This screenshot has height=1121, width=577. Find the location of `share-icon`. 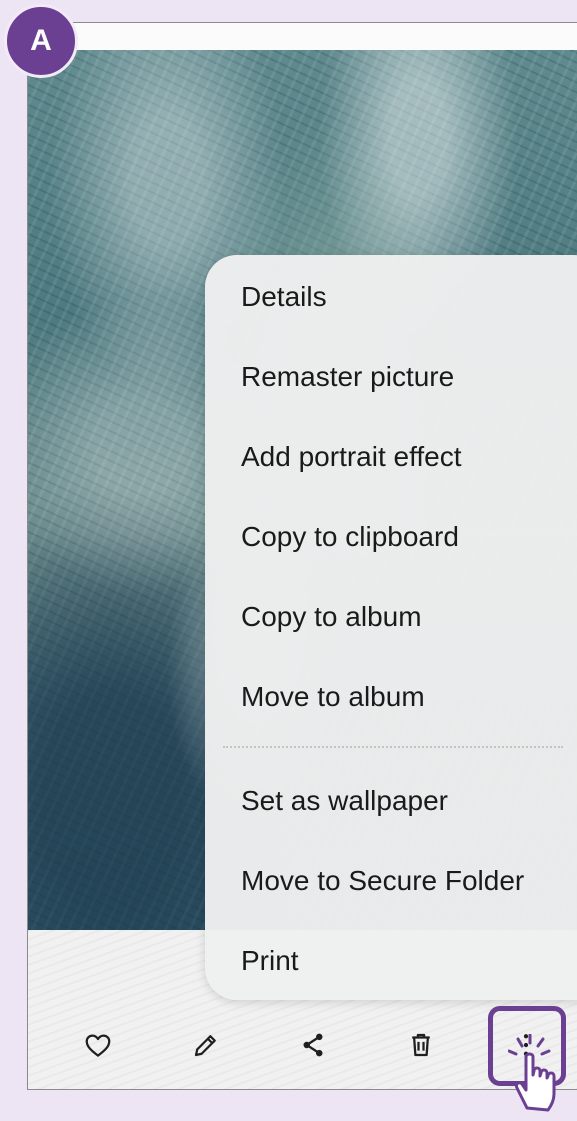

share-icon is located at coordinates (313, 1045).